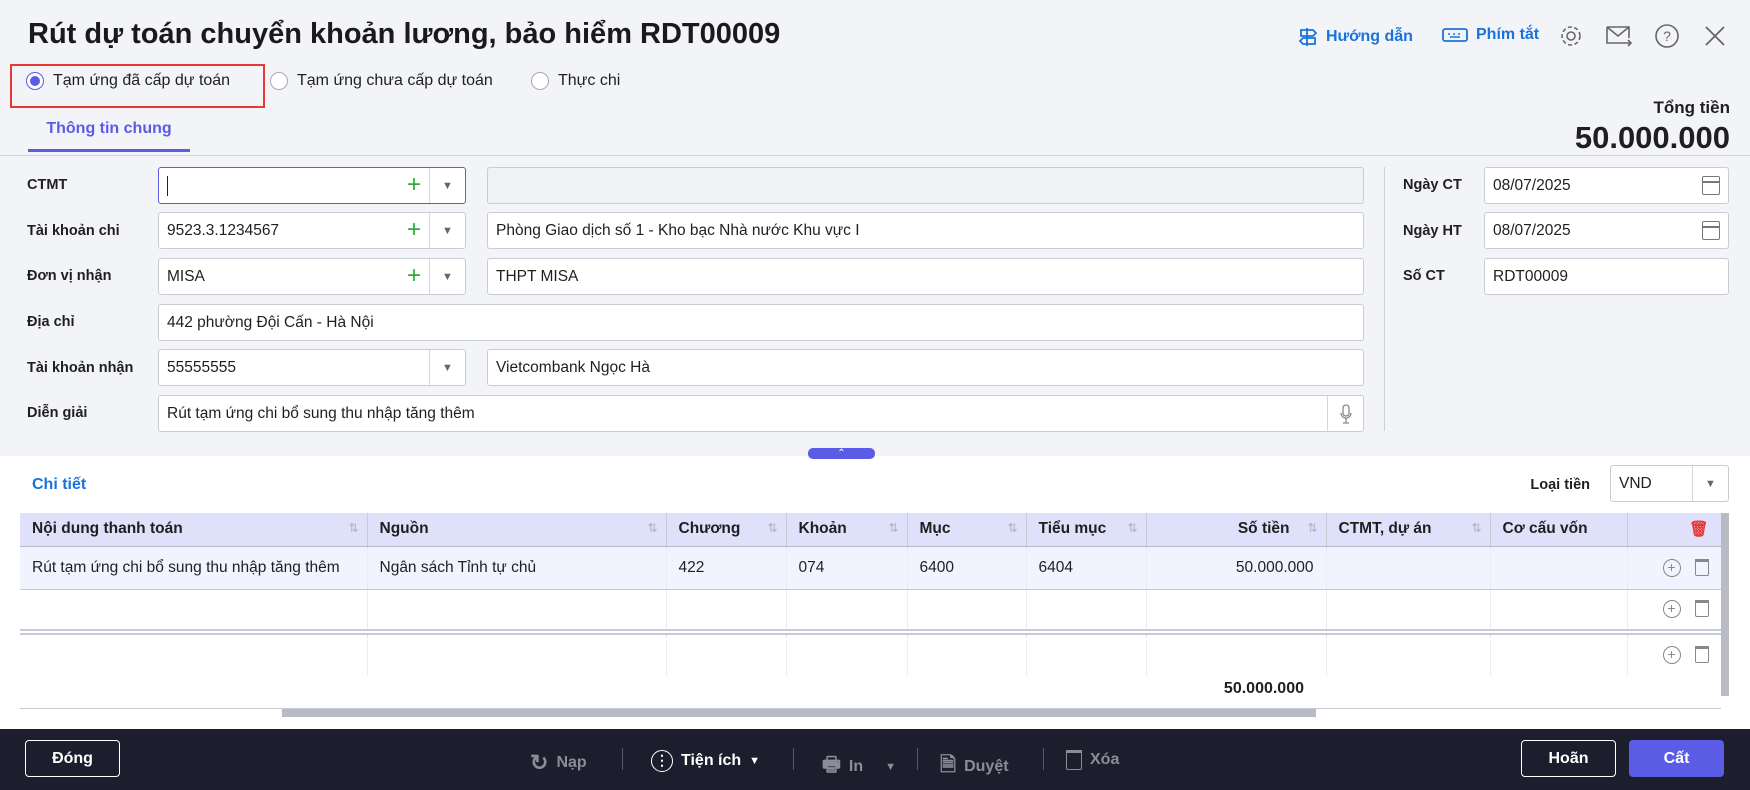 This screenshot has width=1750, height=790. I want to click on number-field: RDT00009, so click(1606, 276).